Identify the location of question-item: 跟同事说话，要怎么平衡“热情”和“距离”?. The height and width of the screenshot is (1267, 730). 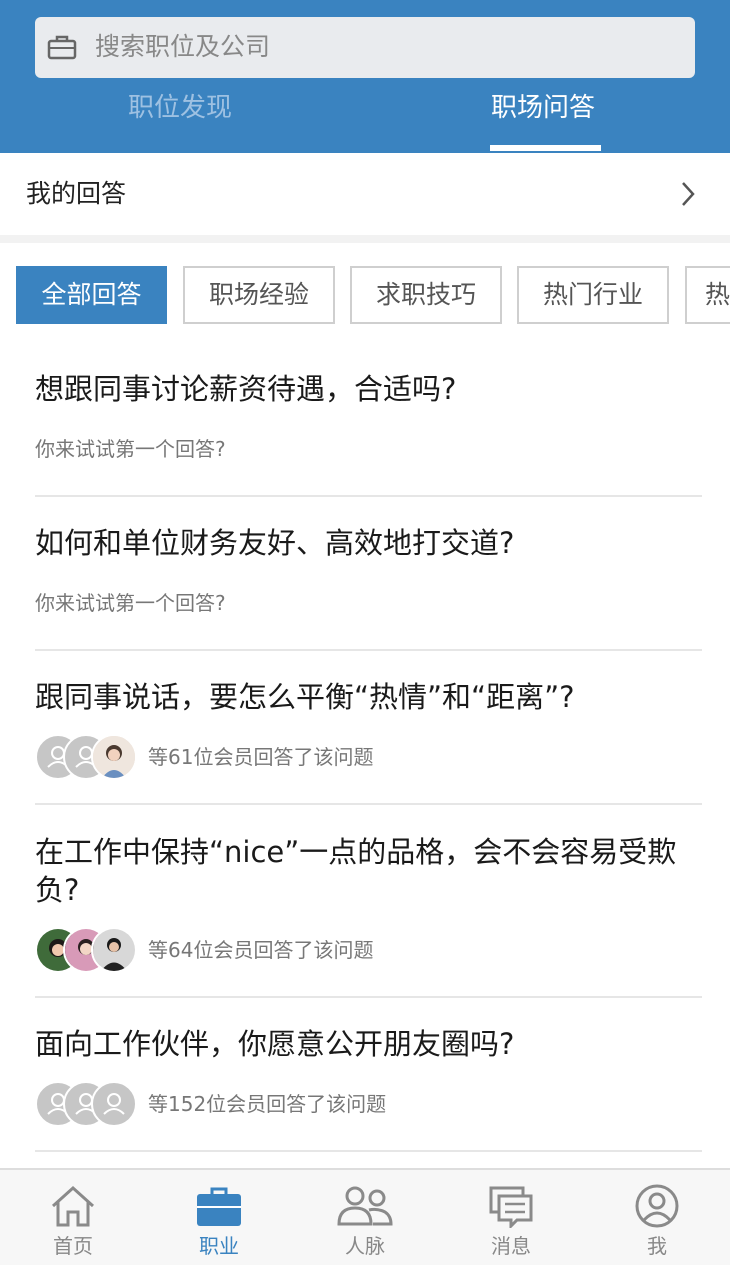
(368, 697).